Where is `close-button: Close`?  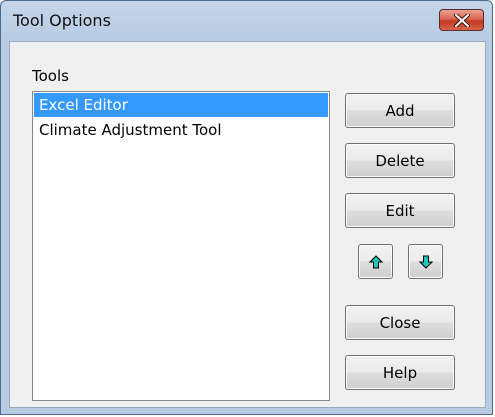 close-button: Close is located at coordinates (400, 322).